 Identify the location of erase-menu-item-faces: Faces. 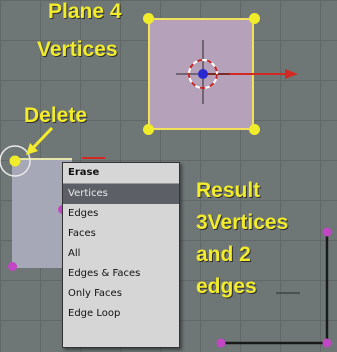
(121, 234).